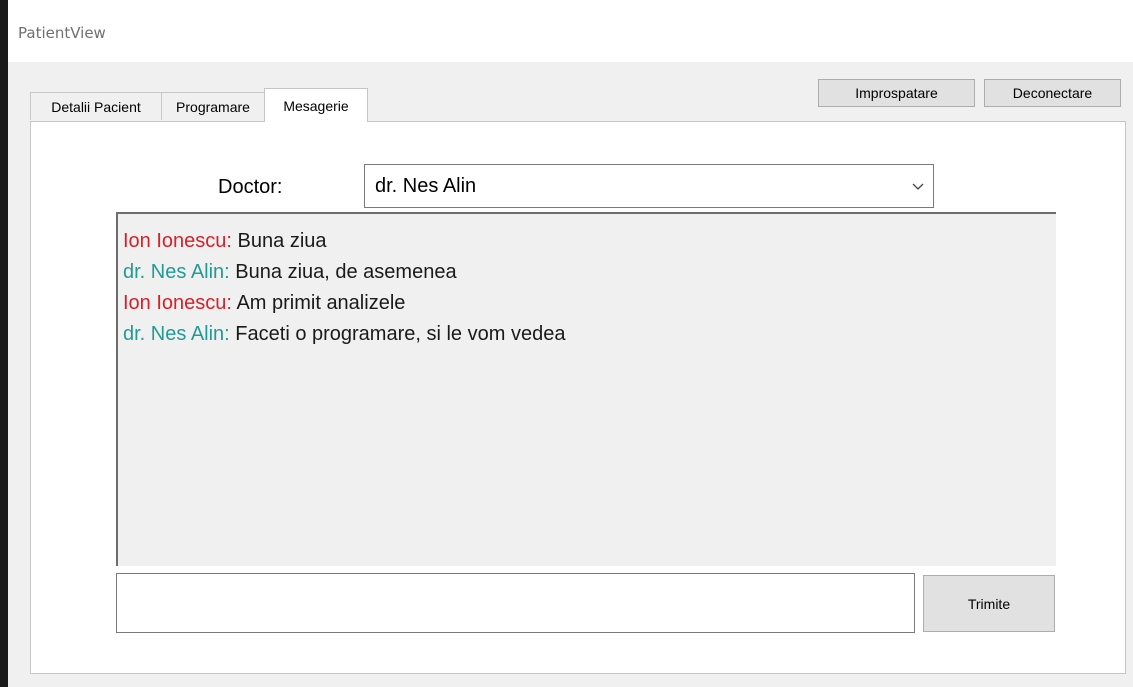 This screenshot has width=1133, height=687. I want to click on logout-button: Deconectare, so click(1052, 93).